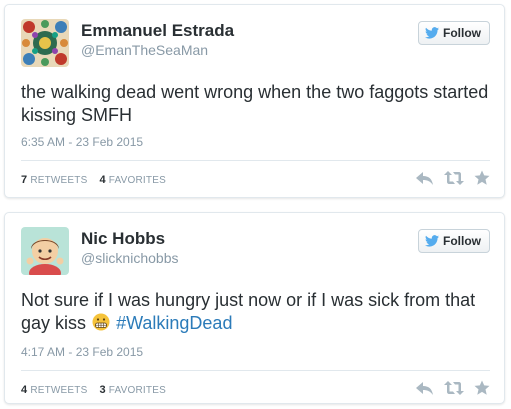  What do you see at coordinates (255, 180) in the screenshot?
I see `tweet-footer: 7 RETWEETS 4 FAVORITES` at bounding box center [255, 180].